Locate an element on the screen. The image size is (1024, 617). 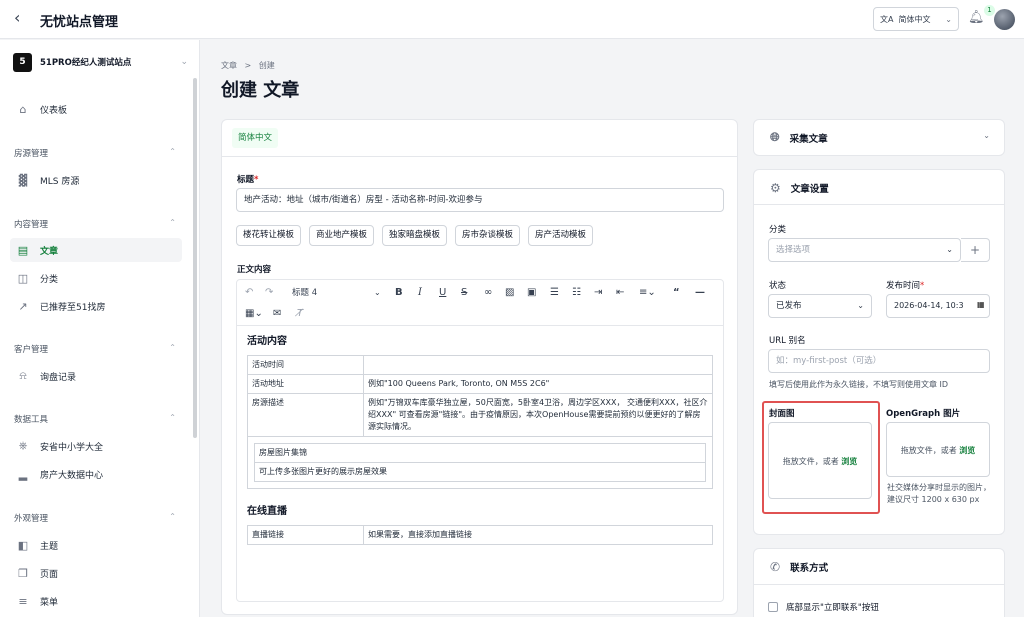
sidebar-item-categories: ◫ 分类 is located at coordinates (96, 278).